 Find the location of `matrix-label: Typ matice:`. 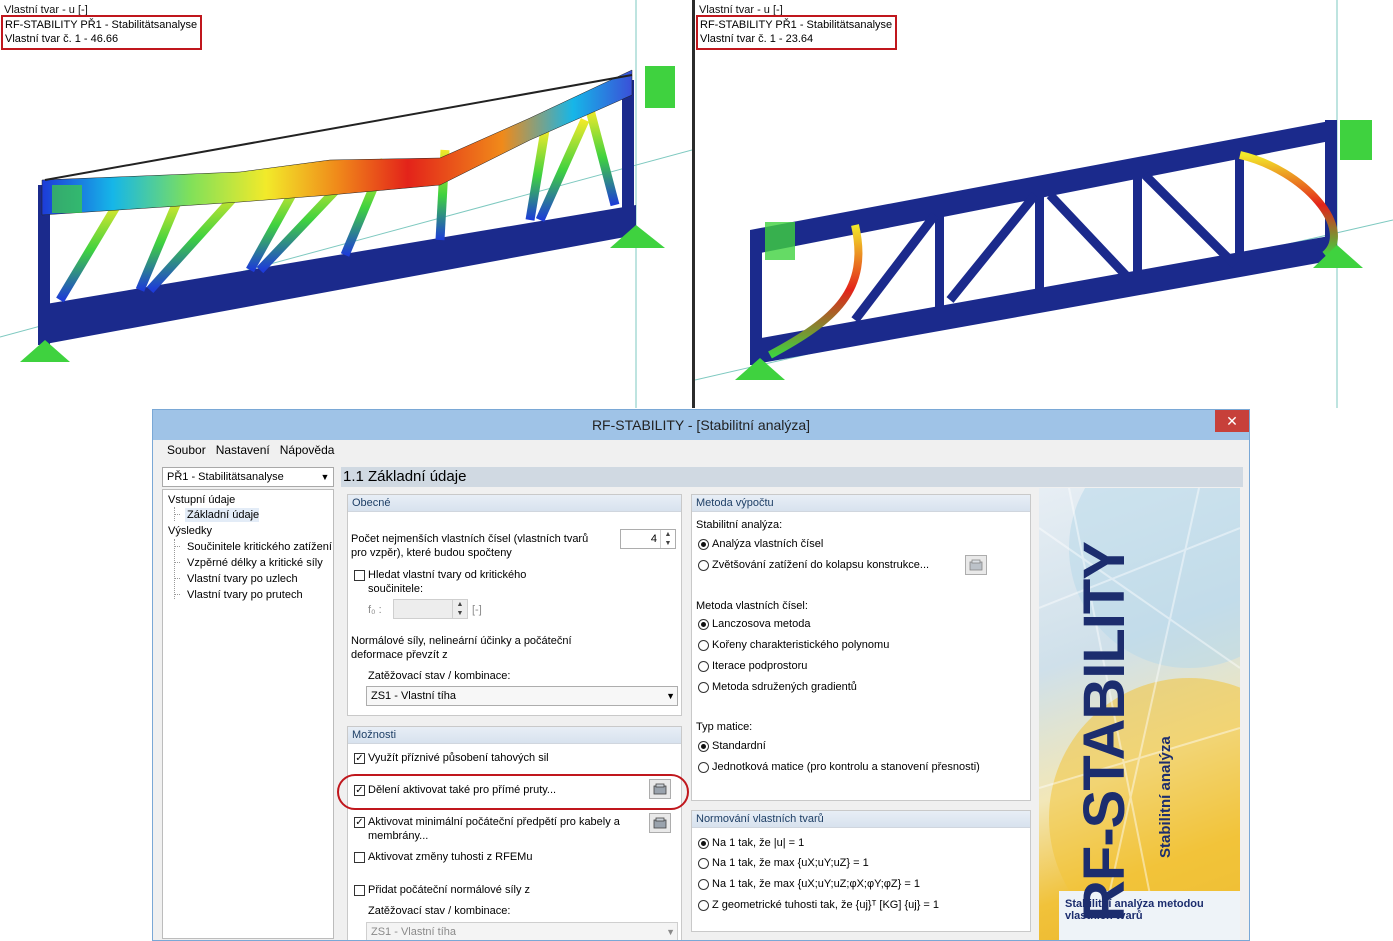

matrix-label: Typ matice: is located at coordinates (724, 727).